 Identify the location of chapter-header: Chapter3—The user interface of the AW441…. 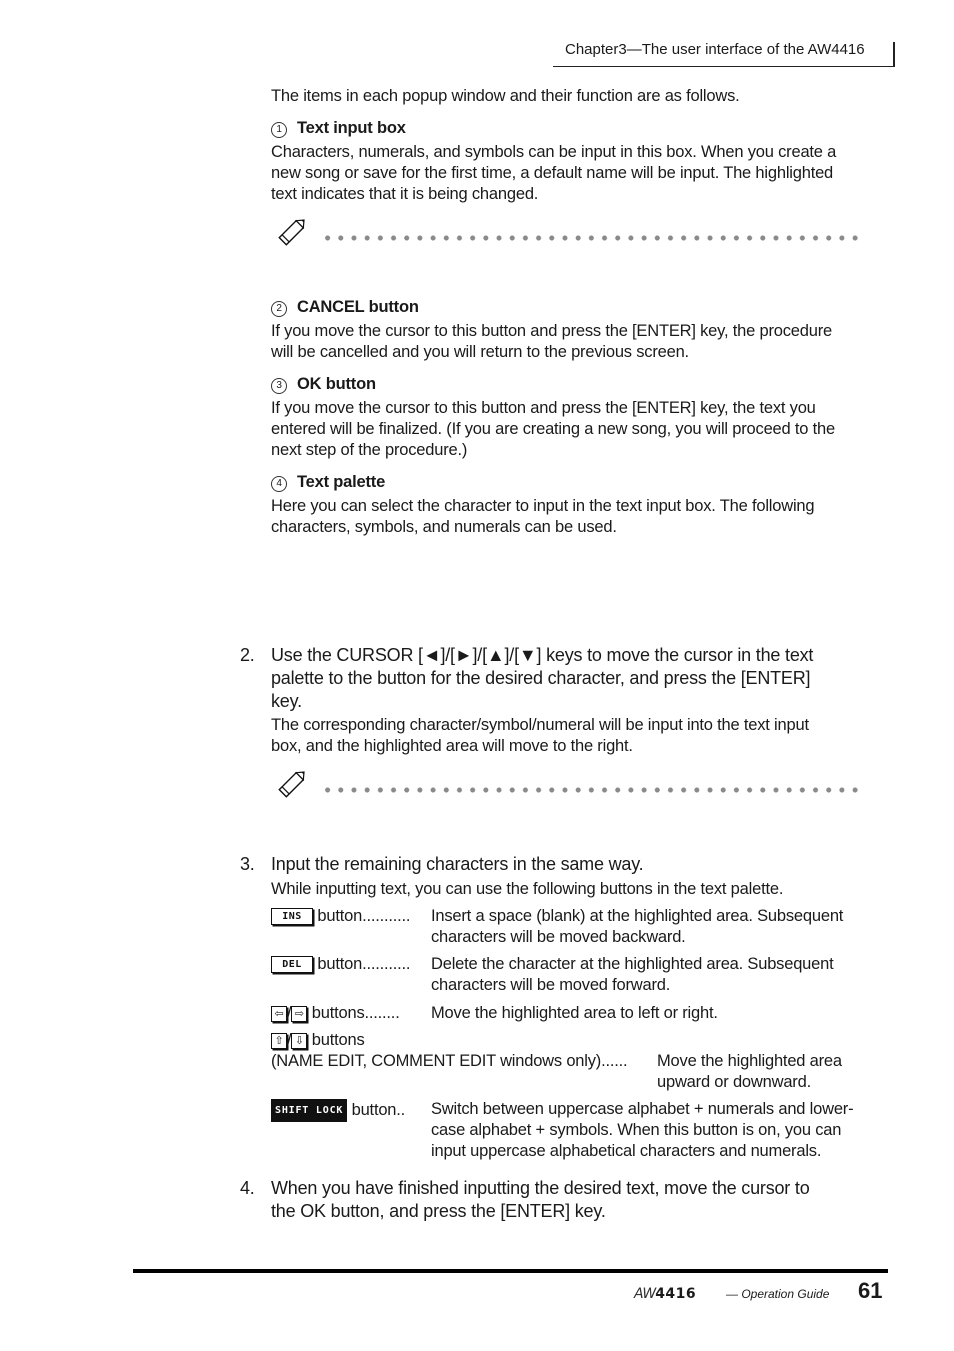
(715, 49).